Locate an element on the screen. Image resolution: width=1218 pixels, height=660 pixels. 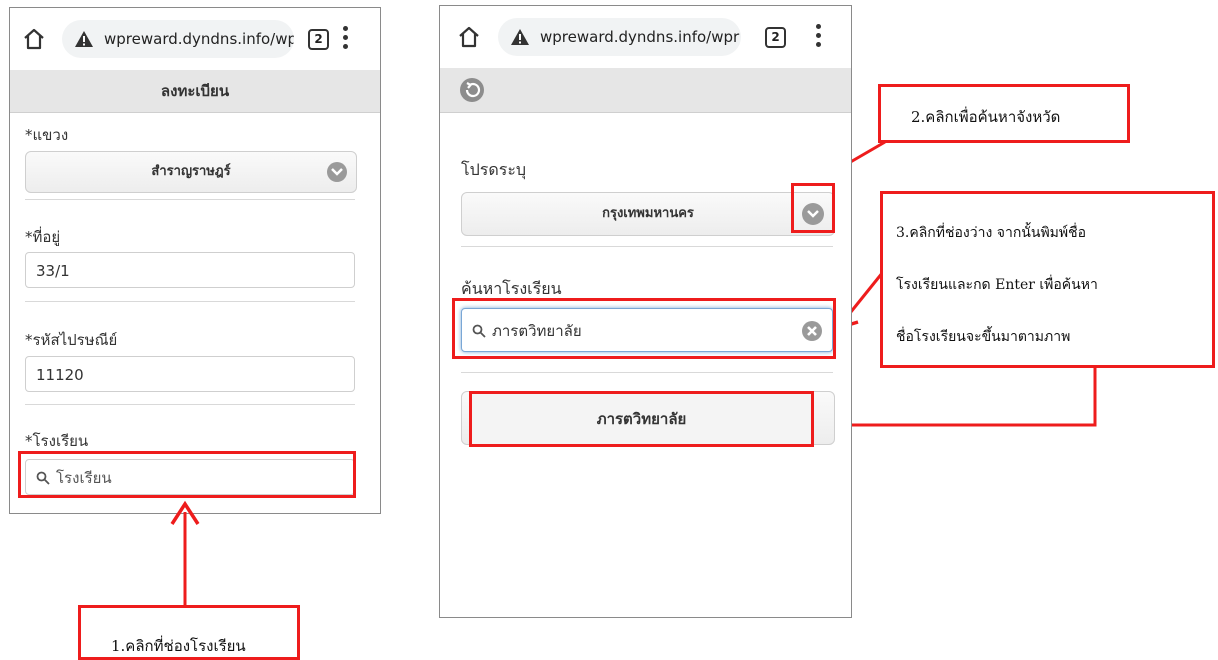
province-select: กรุงเทพมหานคร is located at coordinates (648, 214).